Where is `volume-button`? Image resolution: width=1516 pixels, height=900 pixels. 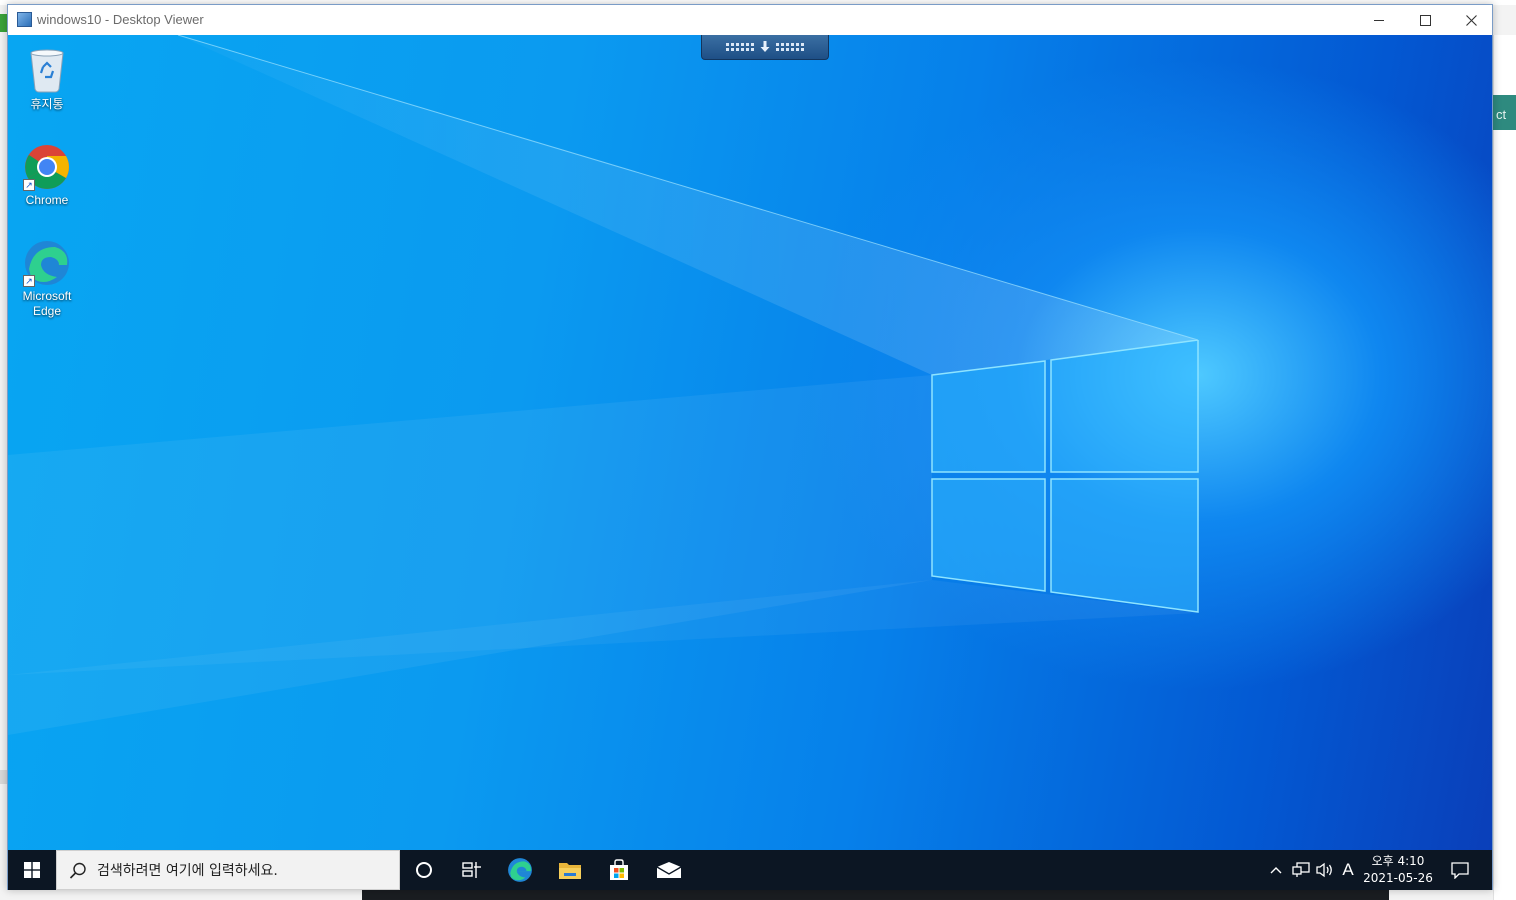
volume-button is located at coordinates (1325, 870).